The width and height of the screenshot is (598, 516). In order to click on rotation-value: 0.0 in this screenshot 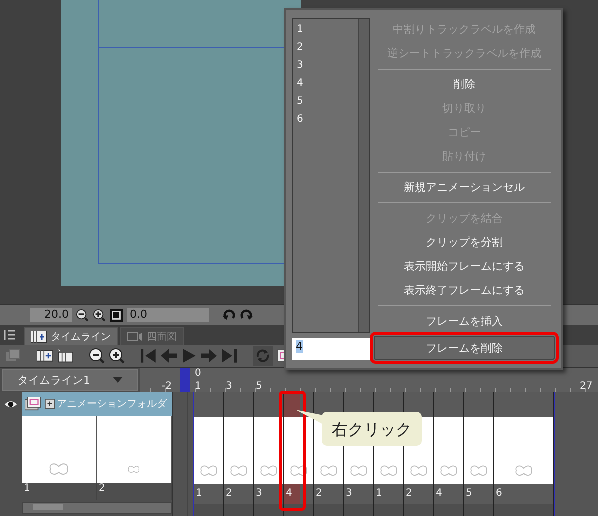, I will do `click(168, 315)`.